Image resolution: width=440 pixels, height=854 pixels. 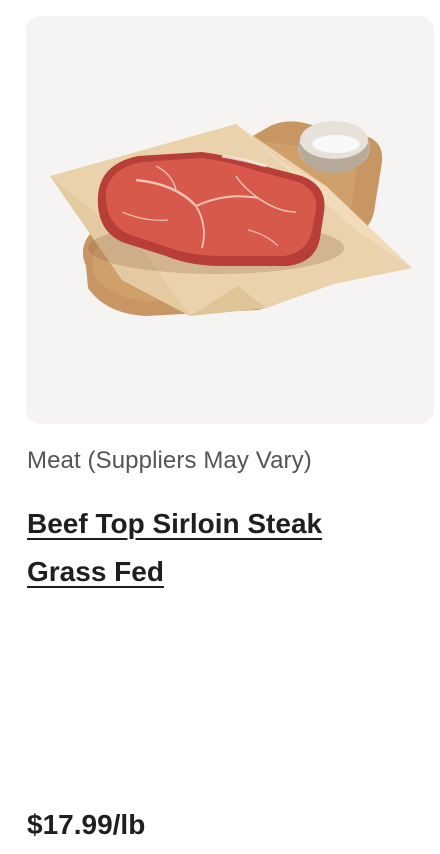 What do you see at coordinates (222, 548) in the screenshot?
I see `product-title-link: Beef Top Sirloin Steak Grass Fed` at bounding box center [222, 548].